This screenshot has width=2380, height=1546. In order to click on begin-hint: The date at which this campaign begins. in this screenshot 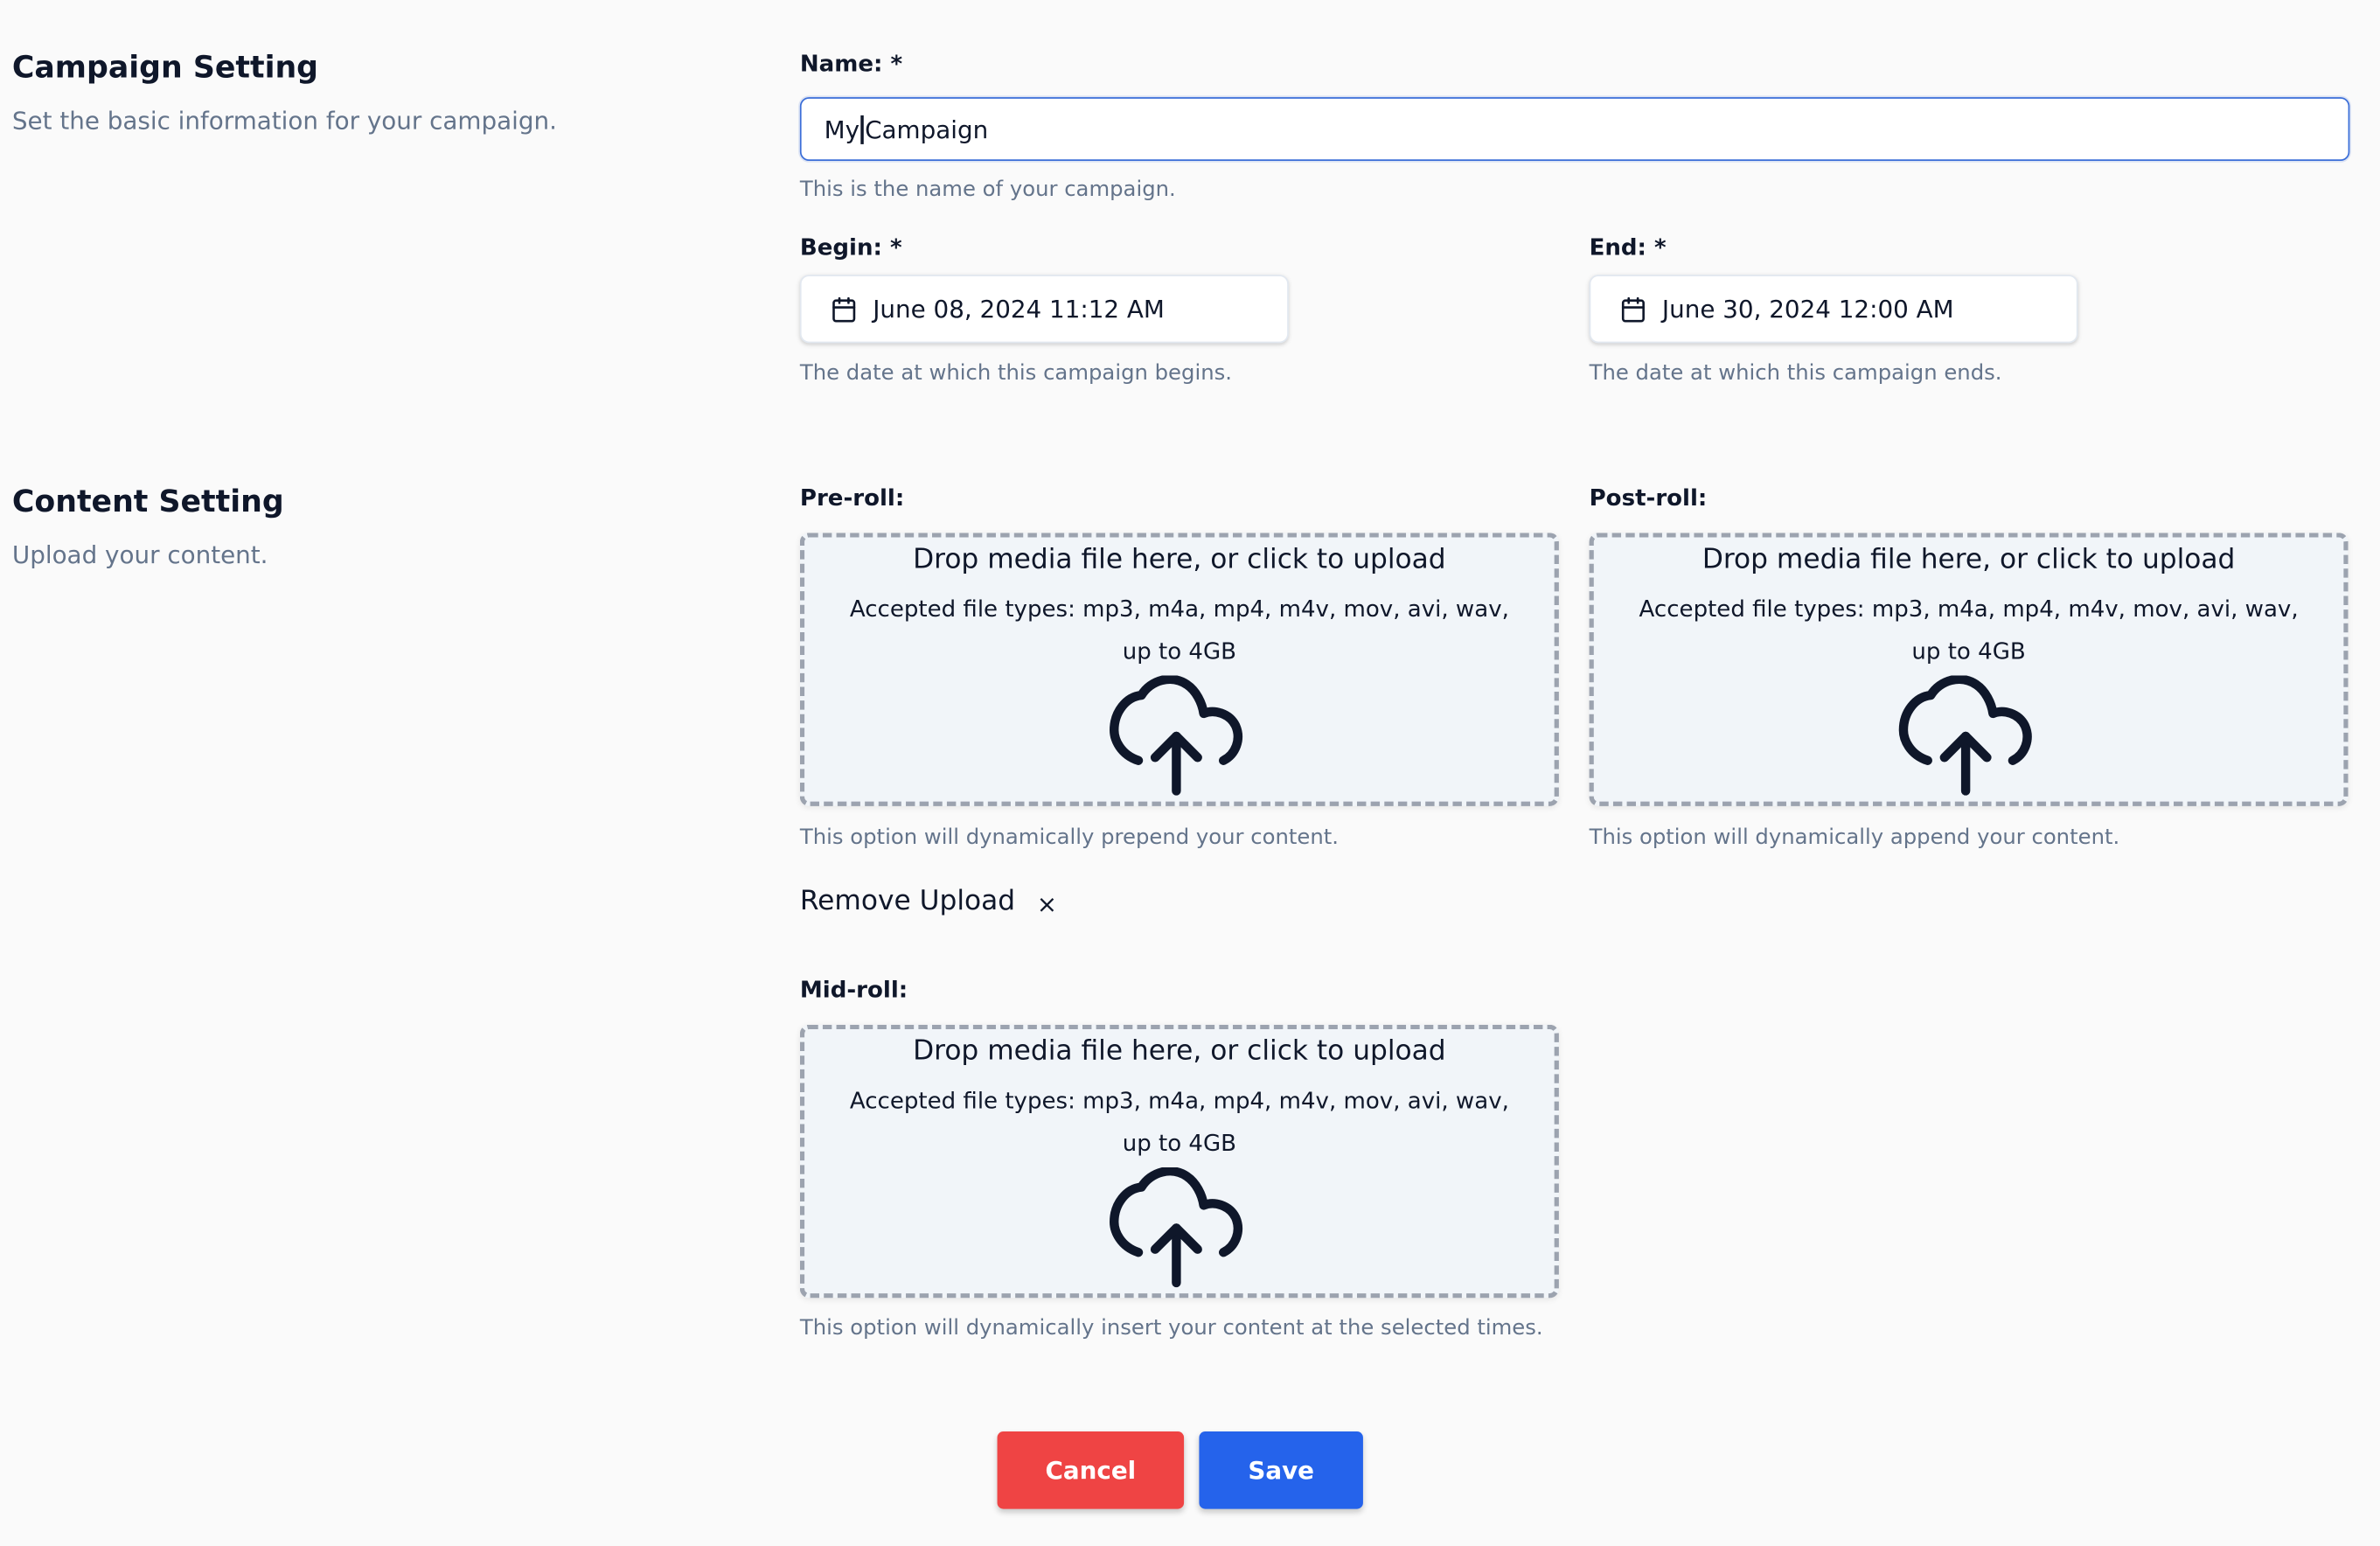, I will do `click(1016, 373)`.